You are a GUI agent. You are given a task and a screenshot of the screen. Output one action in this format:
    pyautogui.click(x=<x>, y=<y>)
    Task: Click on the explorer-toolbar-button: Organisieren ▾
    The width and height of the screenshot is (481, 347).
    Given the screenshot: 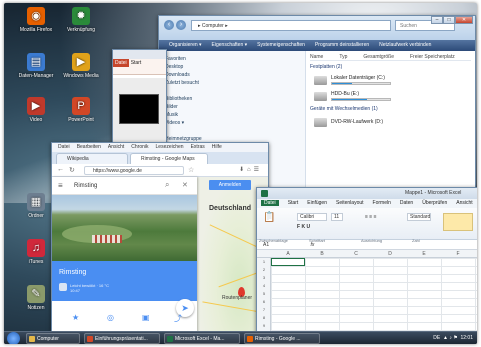 What is the action you would take?
    pyautogui.click(x=185, y=45)
    